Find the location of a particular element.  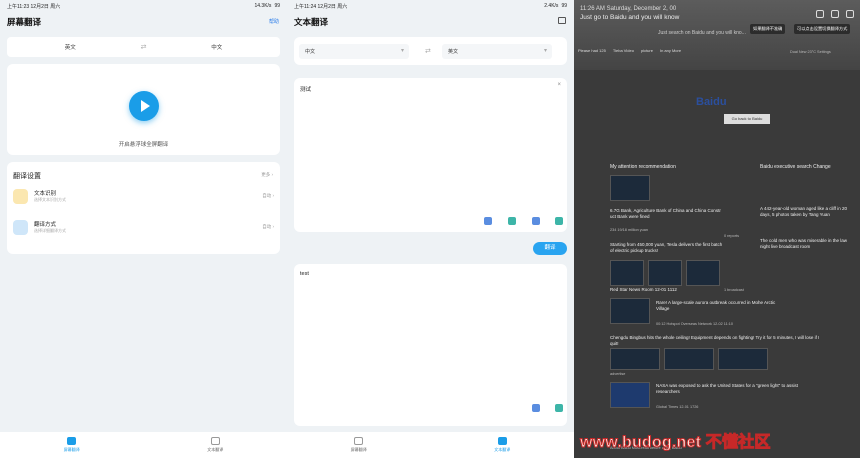

target-language-select: 英文 is located at coordinates (497, 51).